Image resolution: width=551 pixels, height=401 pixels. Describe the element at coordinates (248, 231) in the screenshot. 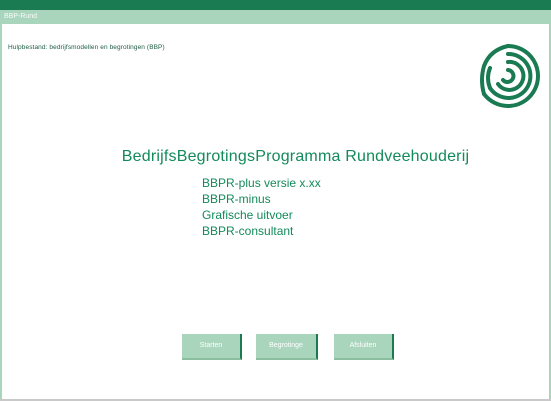

I see `module-item-bbpr-consultant: BBPR-consultant` at that location.